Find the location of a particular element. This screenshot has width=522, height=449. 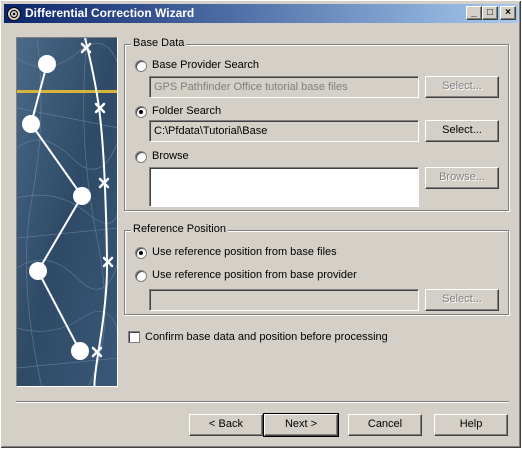

confirm-checkbox is located at coordinates (134, 337).